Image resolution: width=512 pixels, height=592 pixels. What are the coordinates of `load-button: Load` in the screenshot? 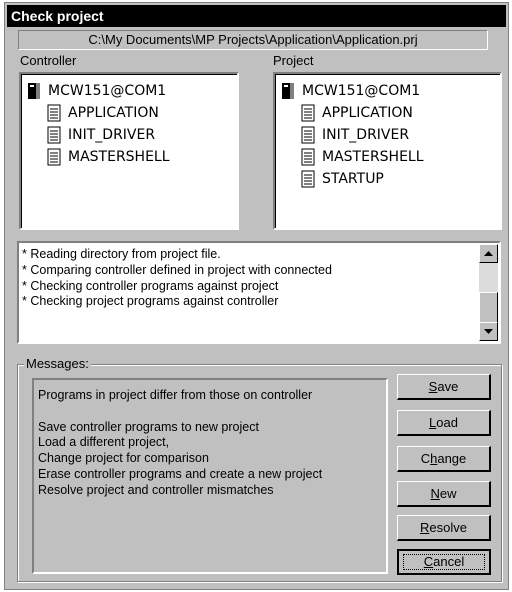 It's located at (444, 423).